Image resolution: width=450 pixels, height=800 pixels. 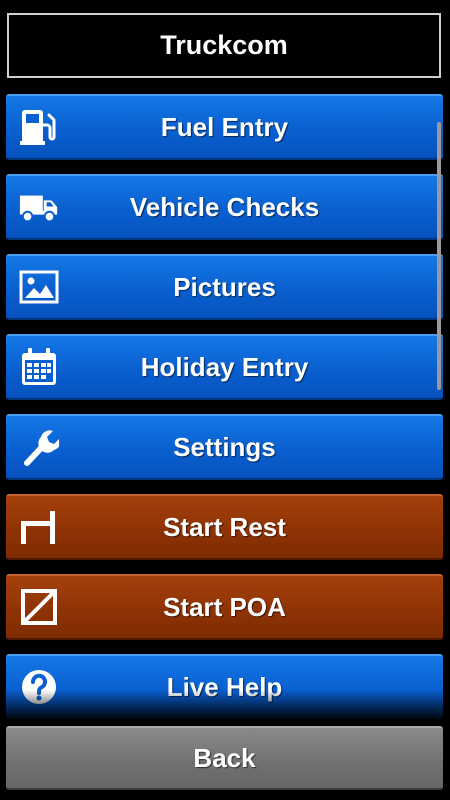 I want to click on start-poa-label: Start POA, so click(x=224, y=606).